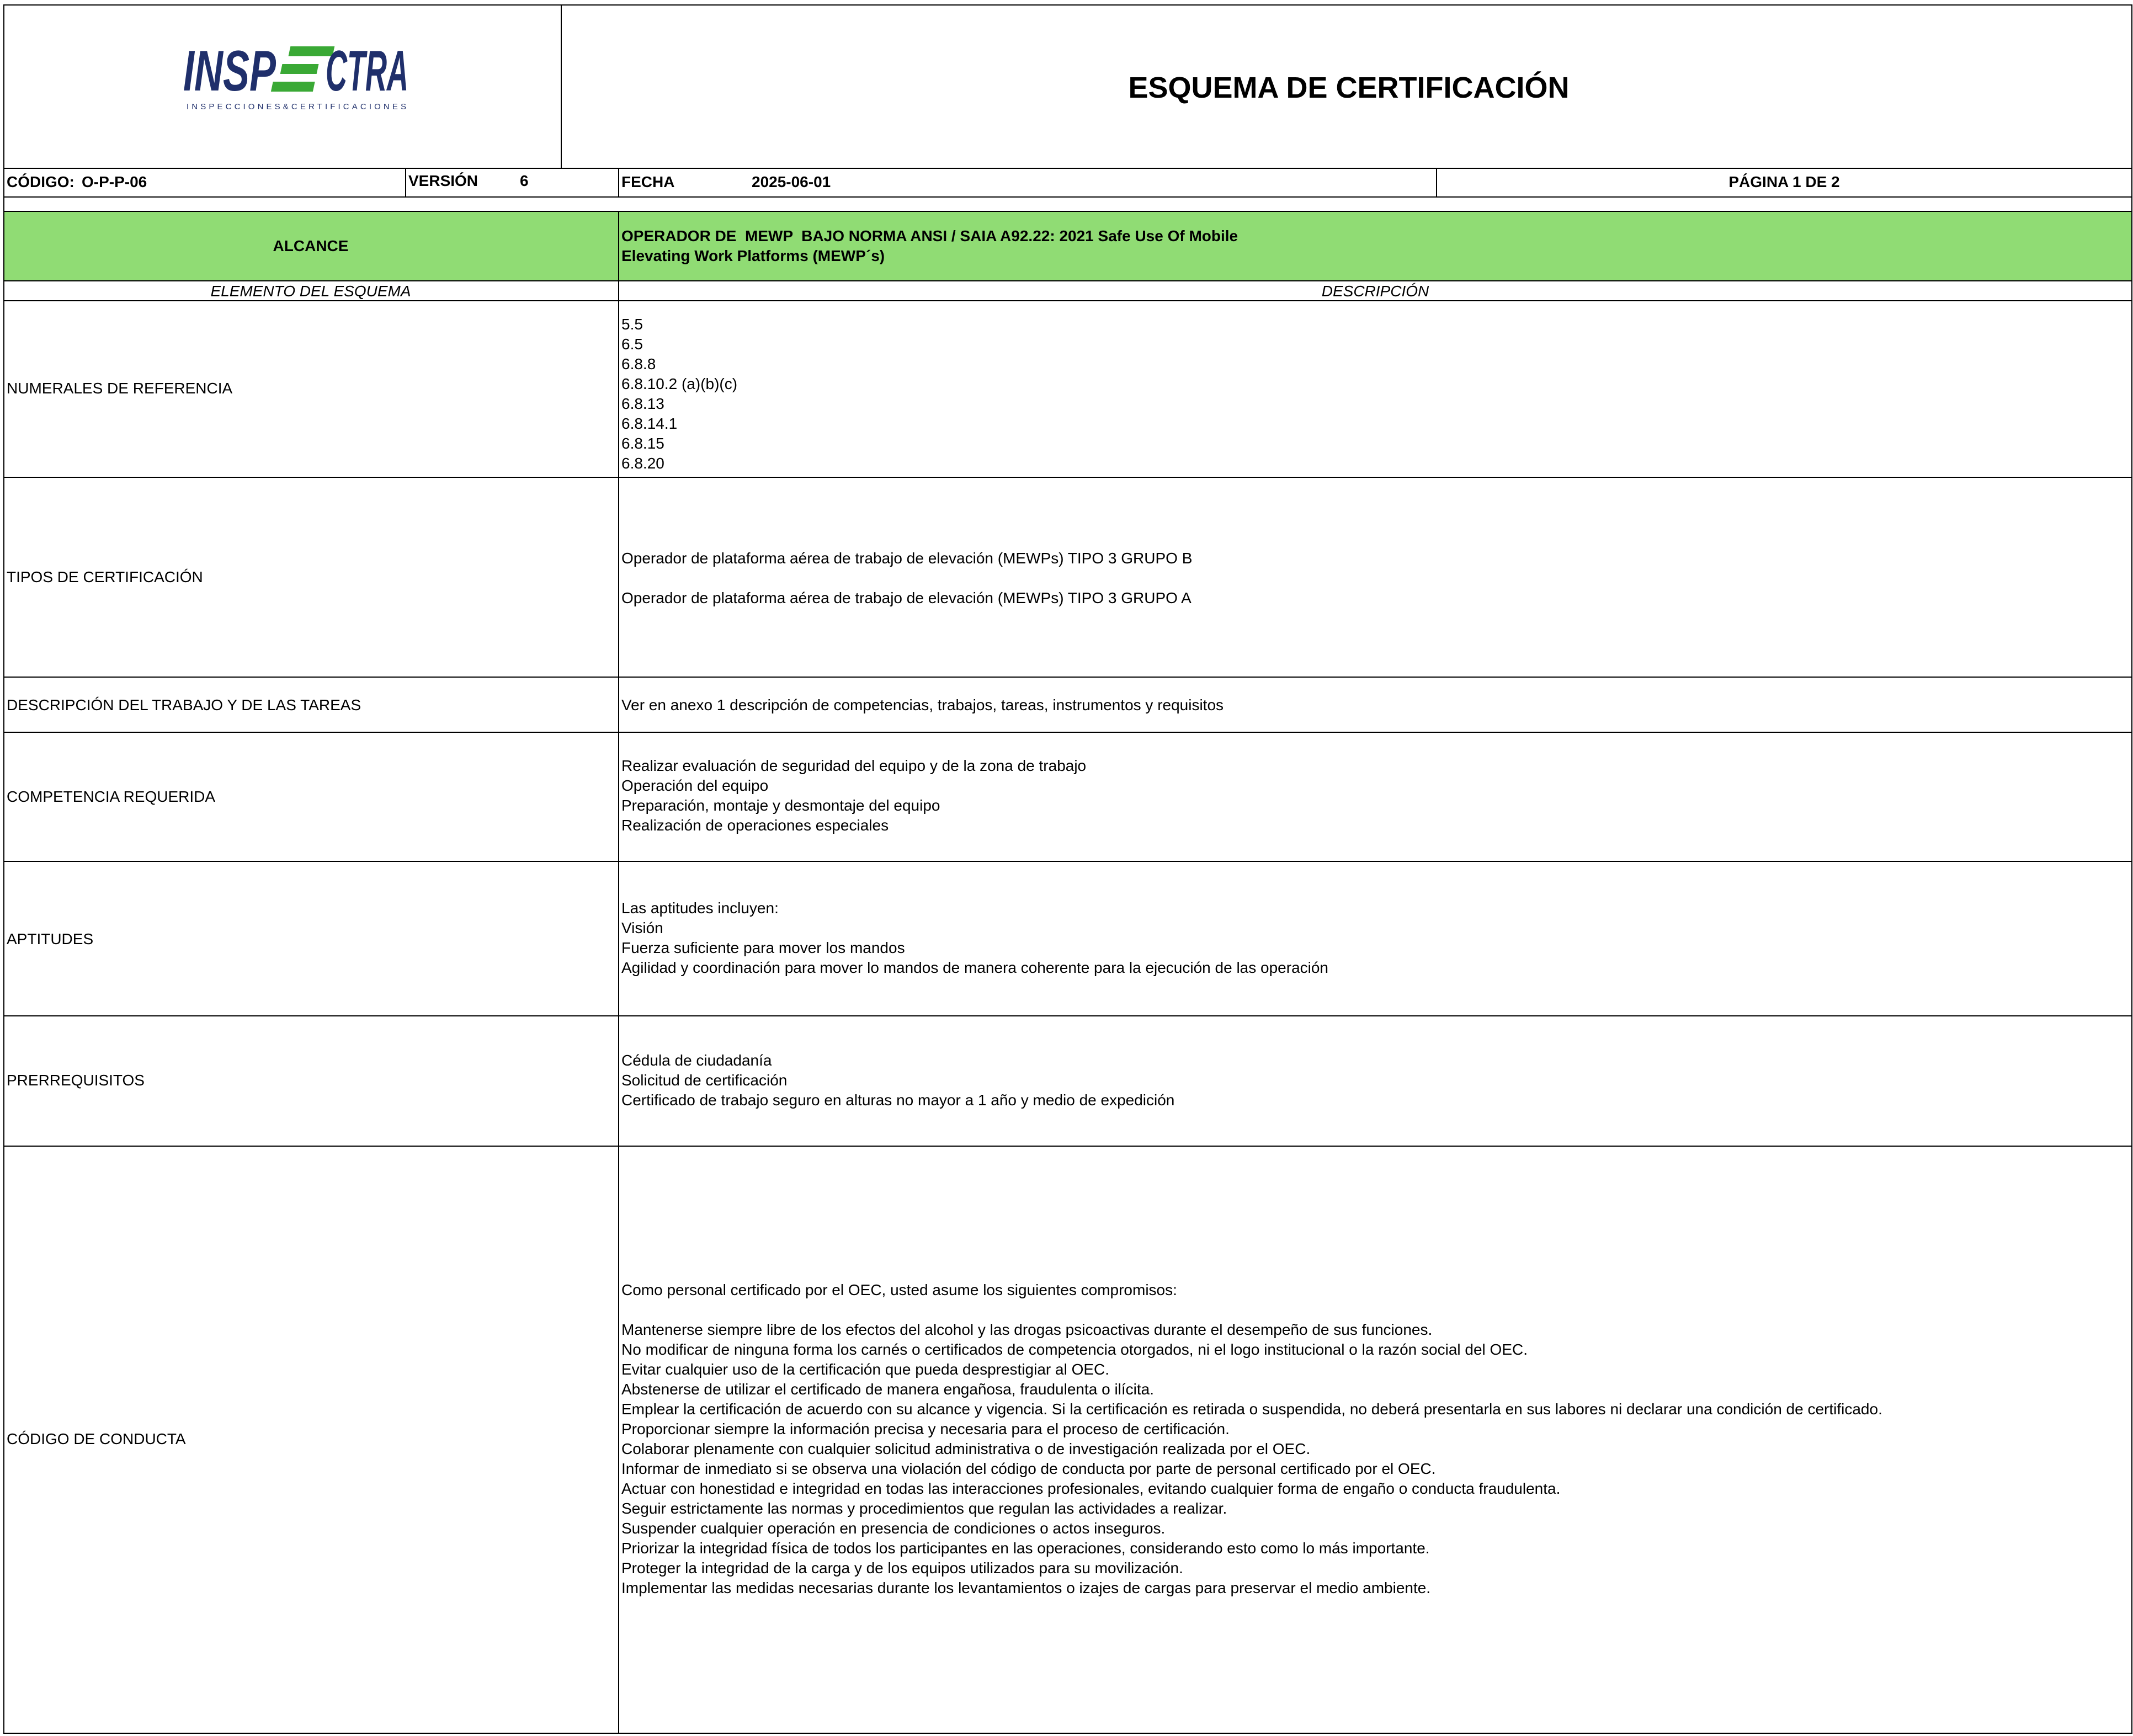 This screenshot has width=2133, height=1736. Describe the element at coordinates (120, 388) in the screenshot. I see `row-label-numerales: NUMERALES DE REFERENCIA` at that location.